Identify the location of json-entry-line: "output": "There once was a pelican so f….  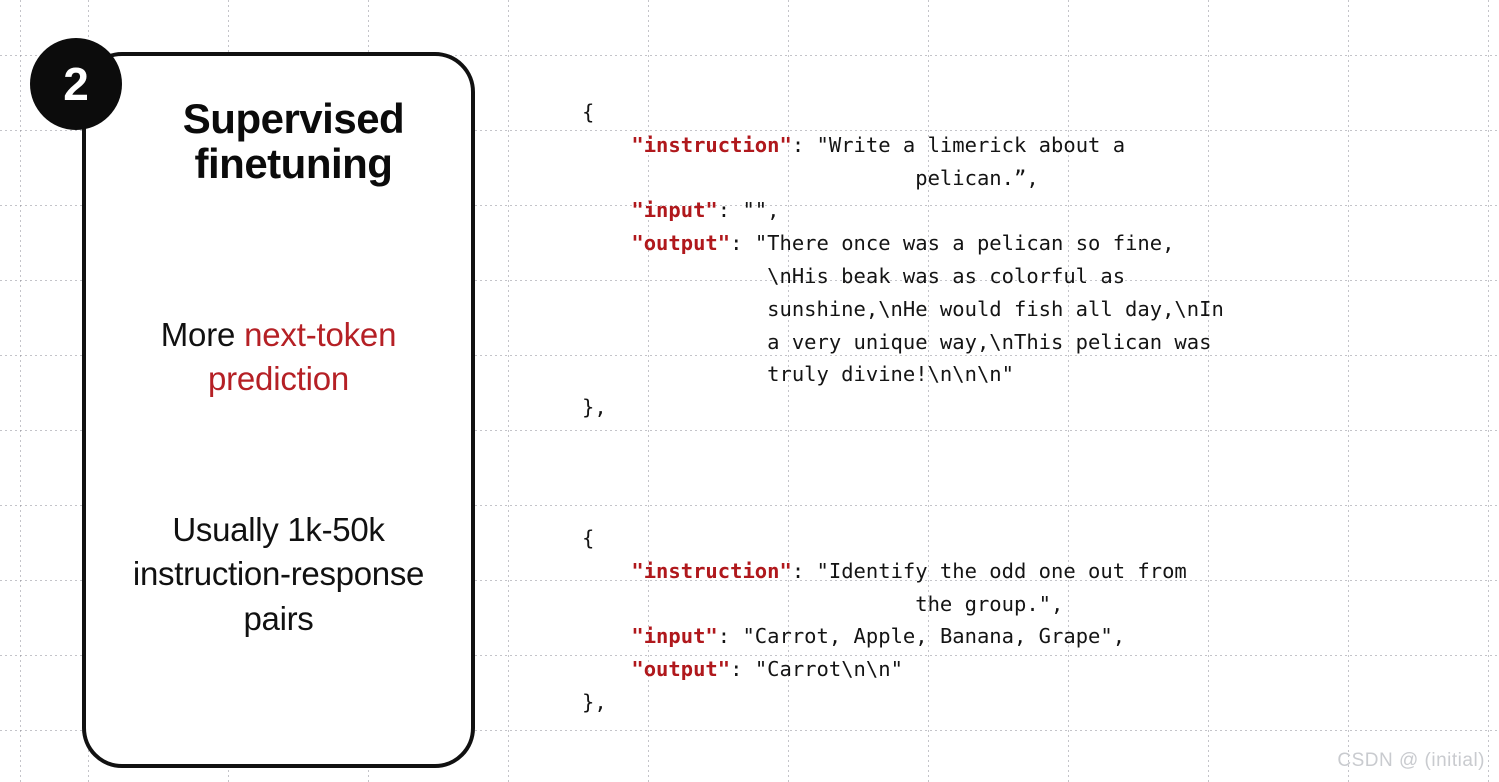
(1032, 243).